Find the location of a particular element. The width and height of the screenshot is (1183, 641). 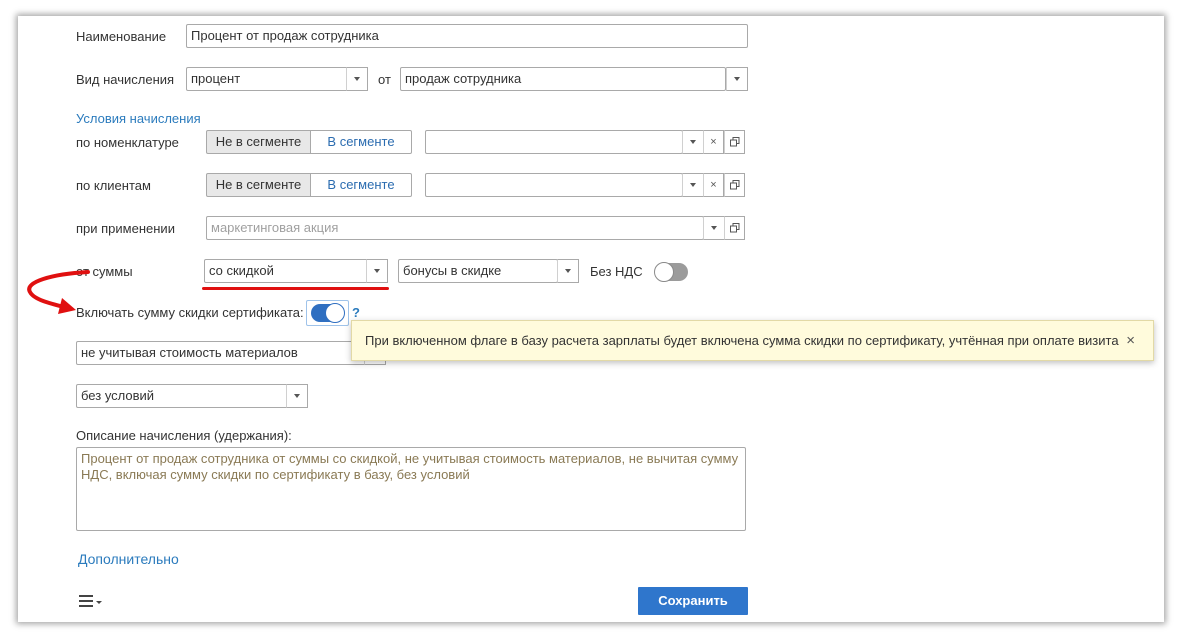

help-question-icon: ? is located at coordinates (356, 312).